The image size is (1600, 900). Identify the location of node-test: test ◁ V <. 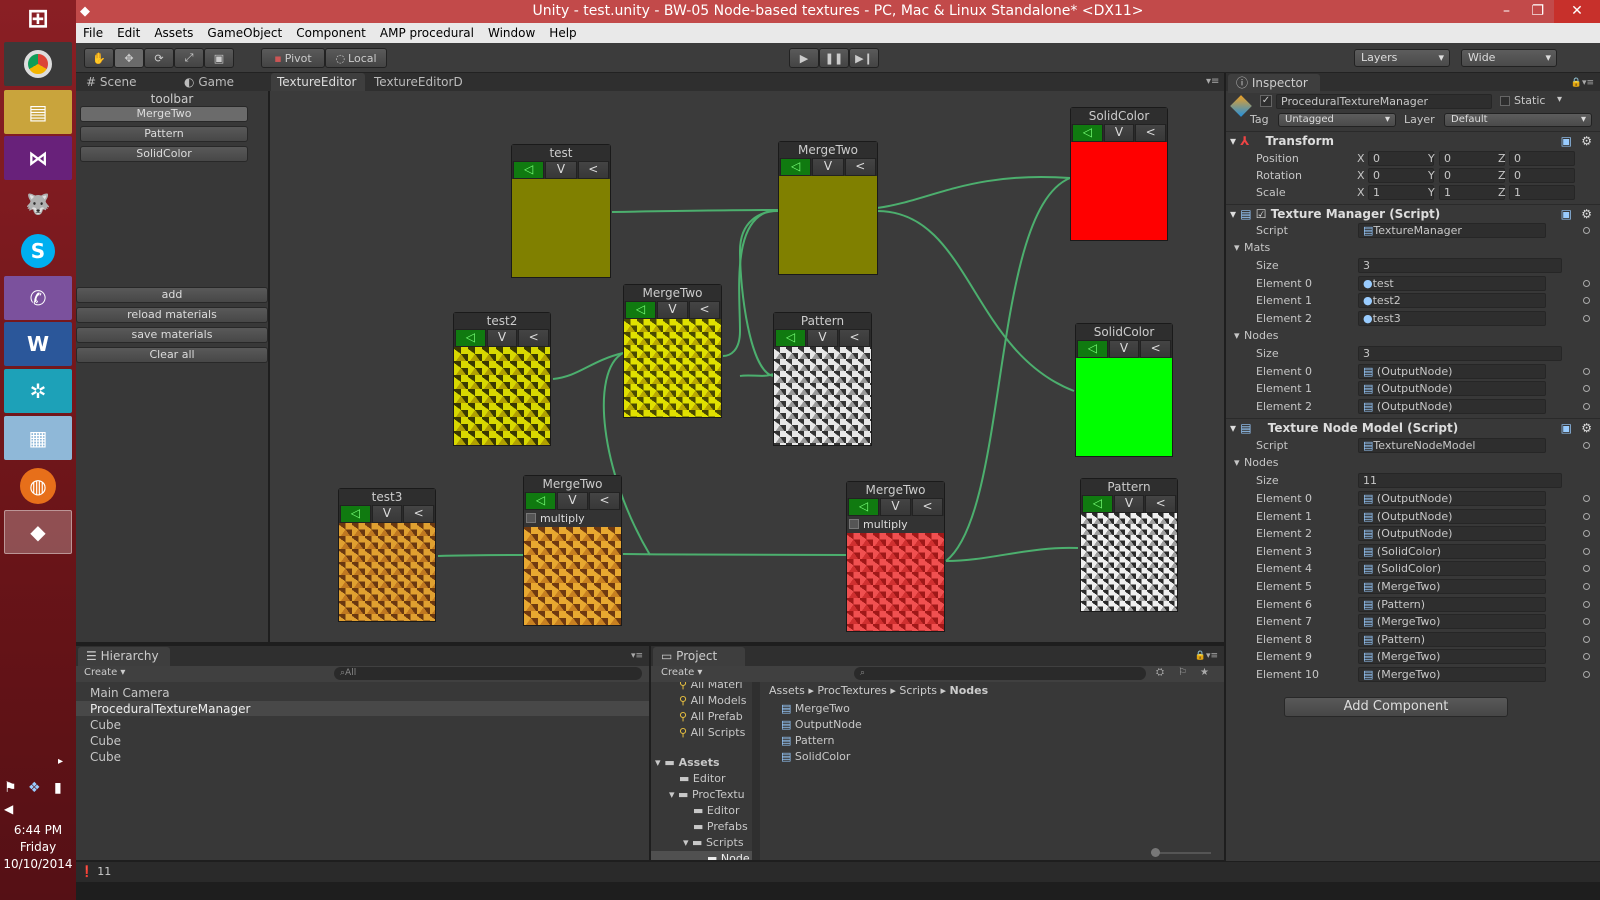
(561, 211).